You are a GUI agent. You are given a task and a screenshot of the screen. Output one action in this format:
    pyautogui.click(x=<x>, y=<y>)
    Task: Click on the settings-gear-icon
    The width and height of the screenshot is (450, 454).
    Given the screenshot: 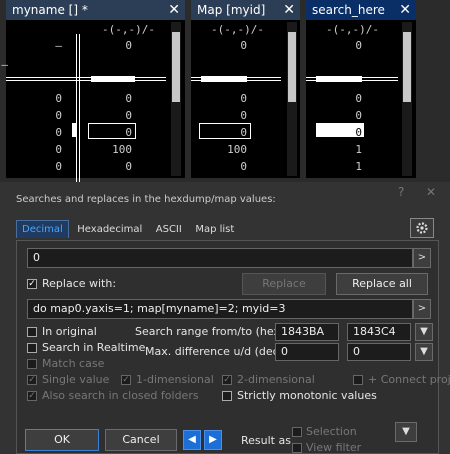 What is the action you would take?
    pyautogui.click(x=422, y=228)
    